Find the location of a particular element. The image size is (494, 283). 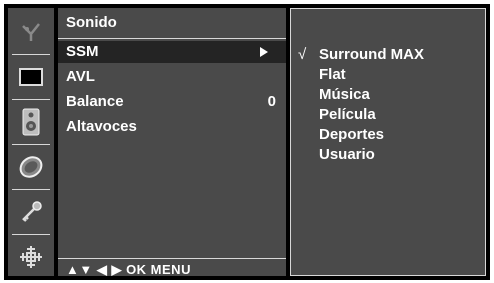

menu-item-label: SSM is located at coordinates (82, 51).